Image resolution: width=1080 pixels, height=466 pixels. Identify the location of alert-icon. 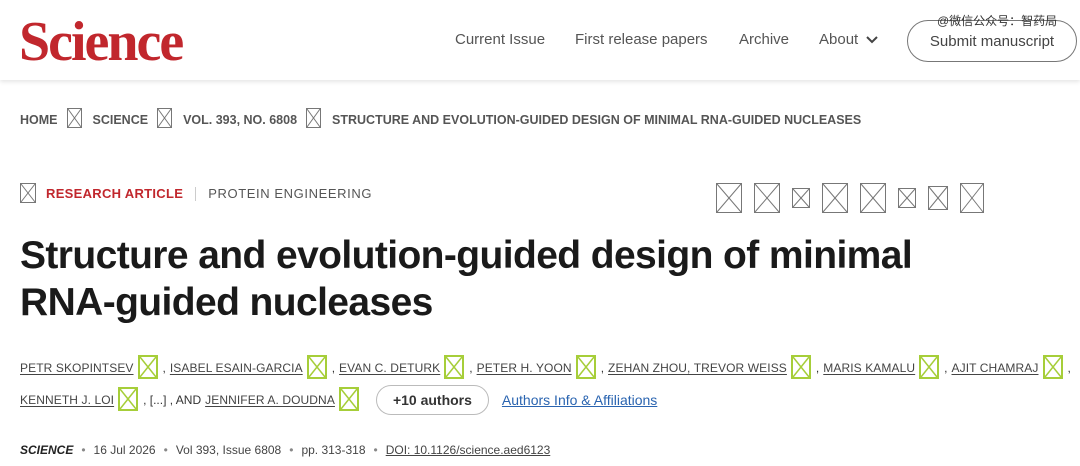
(907, 198).